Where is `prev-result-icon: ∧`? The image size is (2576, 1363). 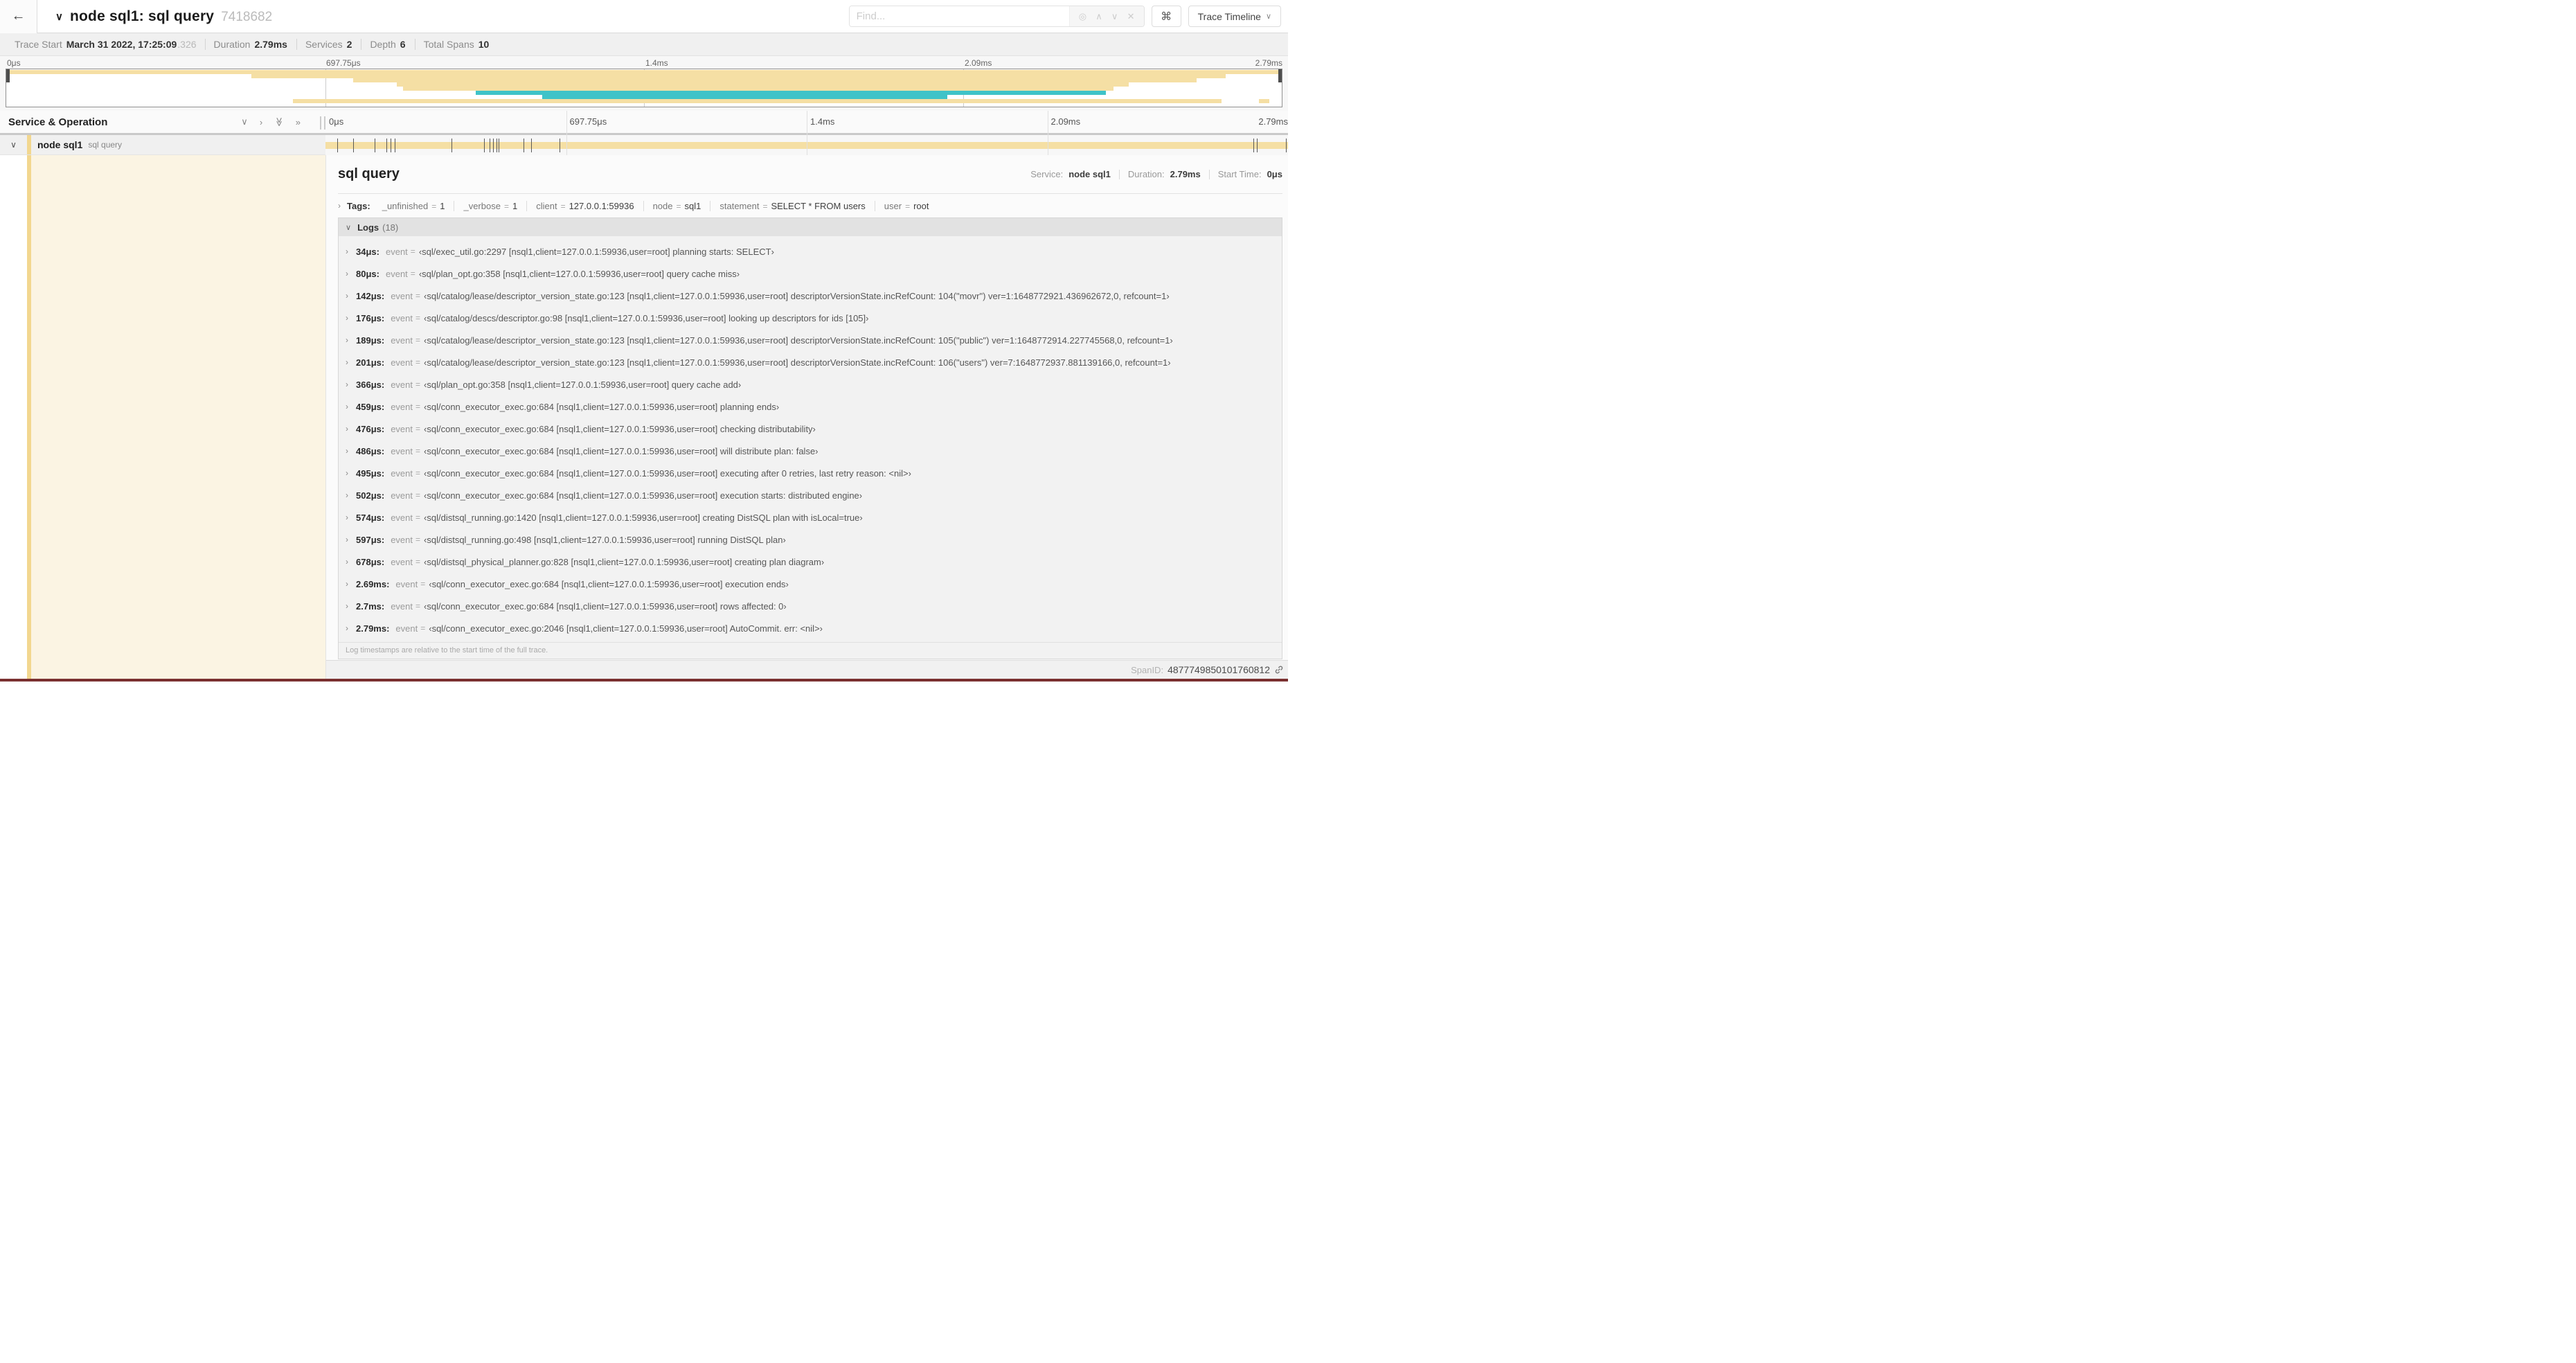 prev-result-icon: ∧ is located at coordinates (1098, 16).